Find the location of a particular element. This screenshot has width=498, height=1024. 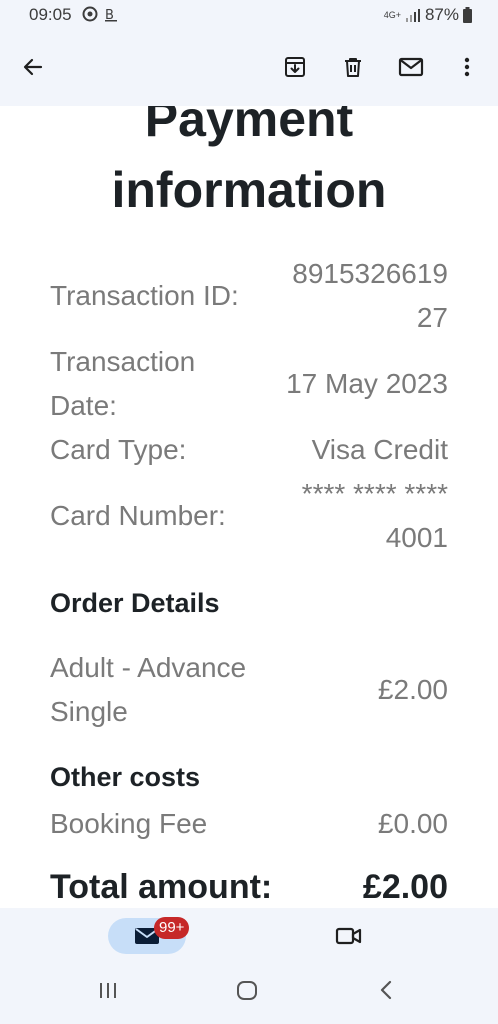

card-type-row: Card Type: Visa Credit is located at coordinates (249, 450).